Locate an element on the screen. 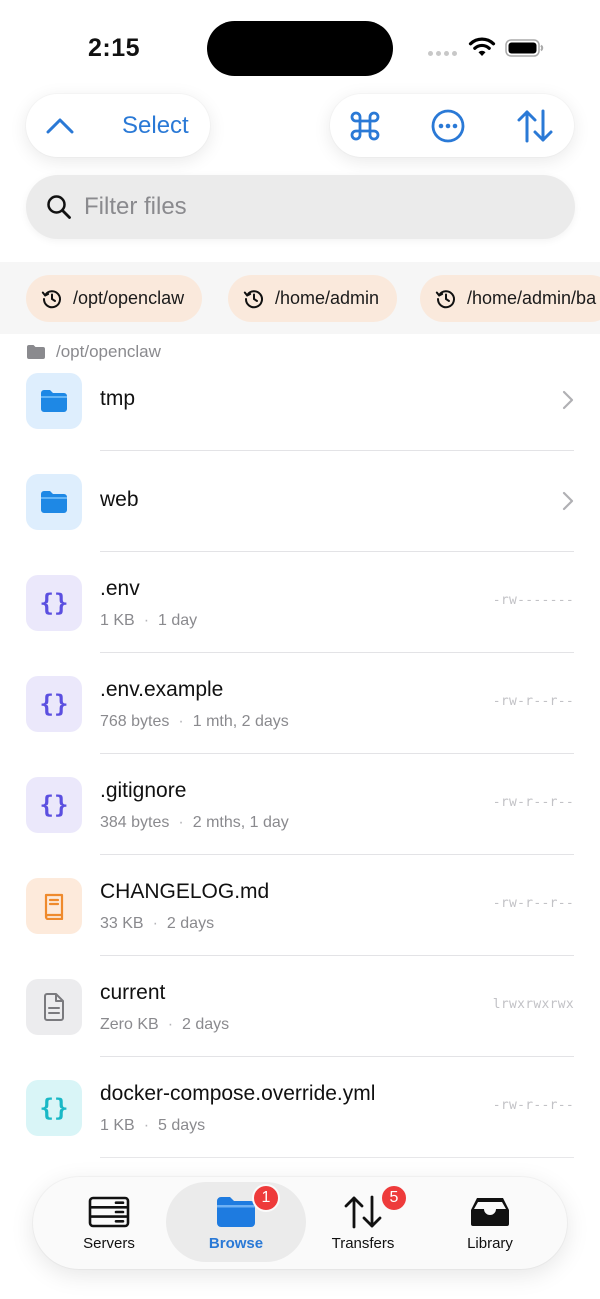 The image size is (600, 1299). file-row-changelog: CHANGELOG.md 33 KB · 2 days -rw-r--r-- is located at coordinates (300, 905).